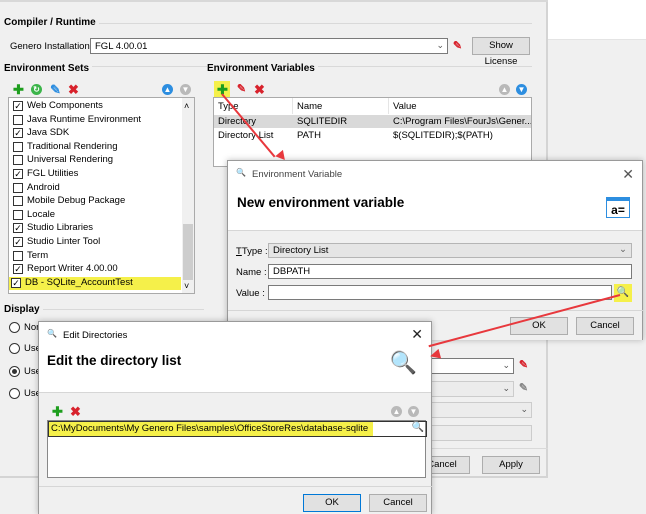  Describe the element at coordinates (95, 257) in the screenshot. I see `env-set-item: Term` at that location.